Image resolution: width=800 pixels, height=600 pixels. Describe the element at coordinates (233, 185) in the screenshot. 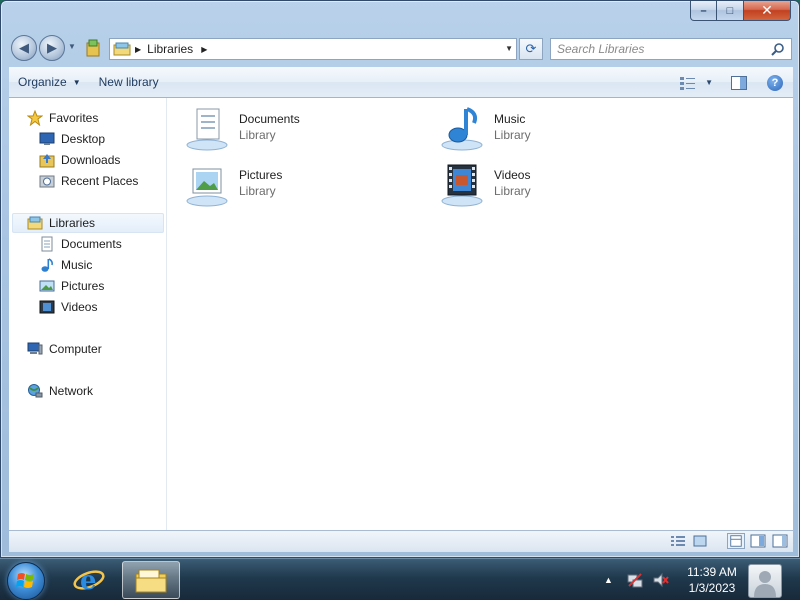

I see `library-item-pictures: Pictures Library` at that location.